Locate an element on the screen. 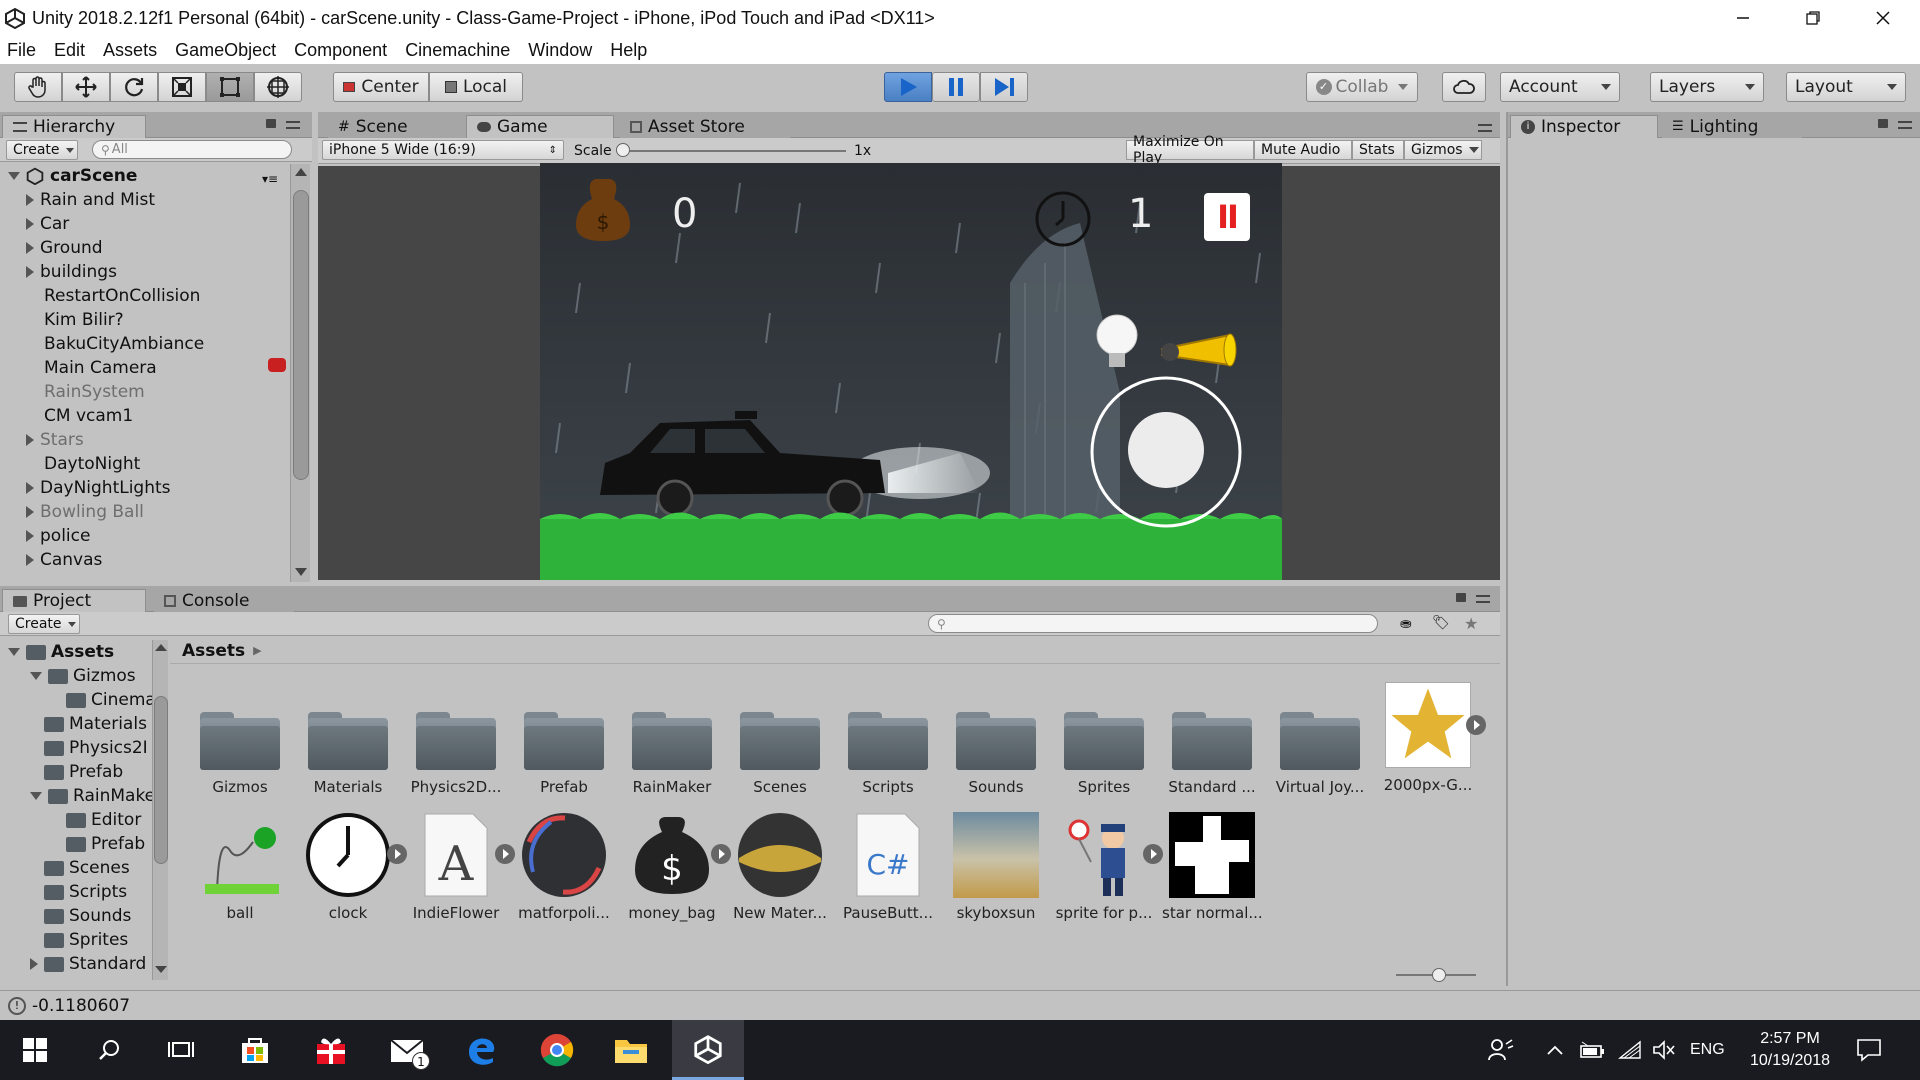  hierarchy-item: buildings is located at coordinates (71, 272).